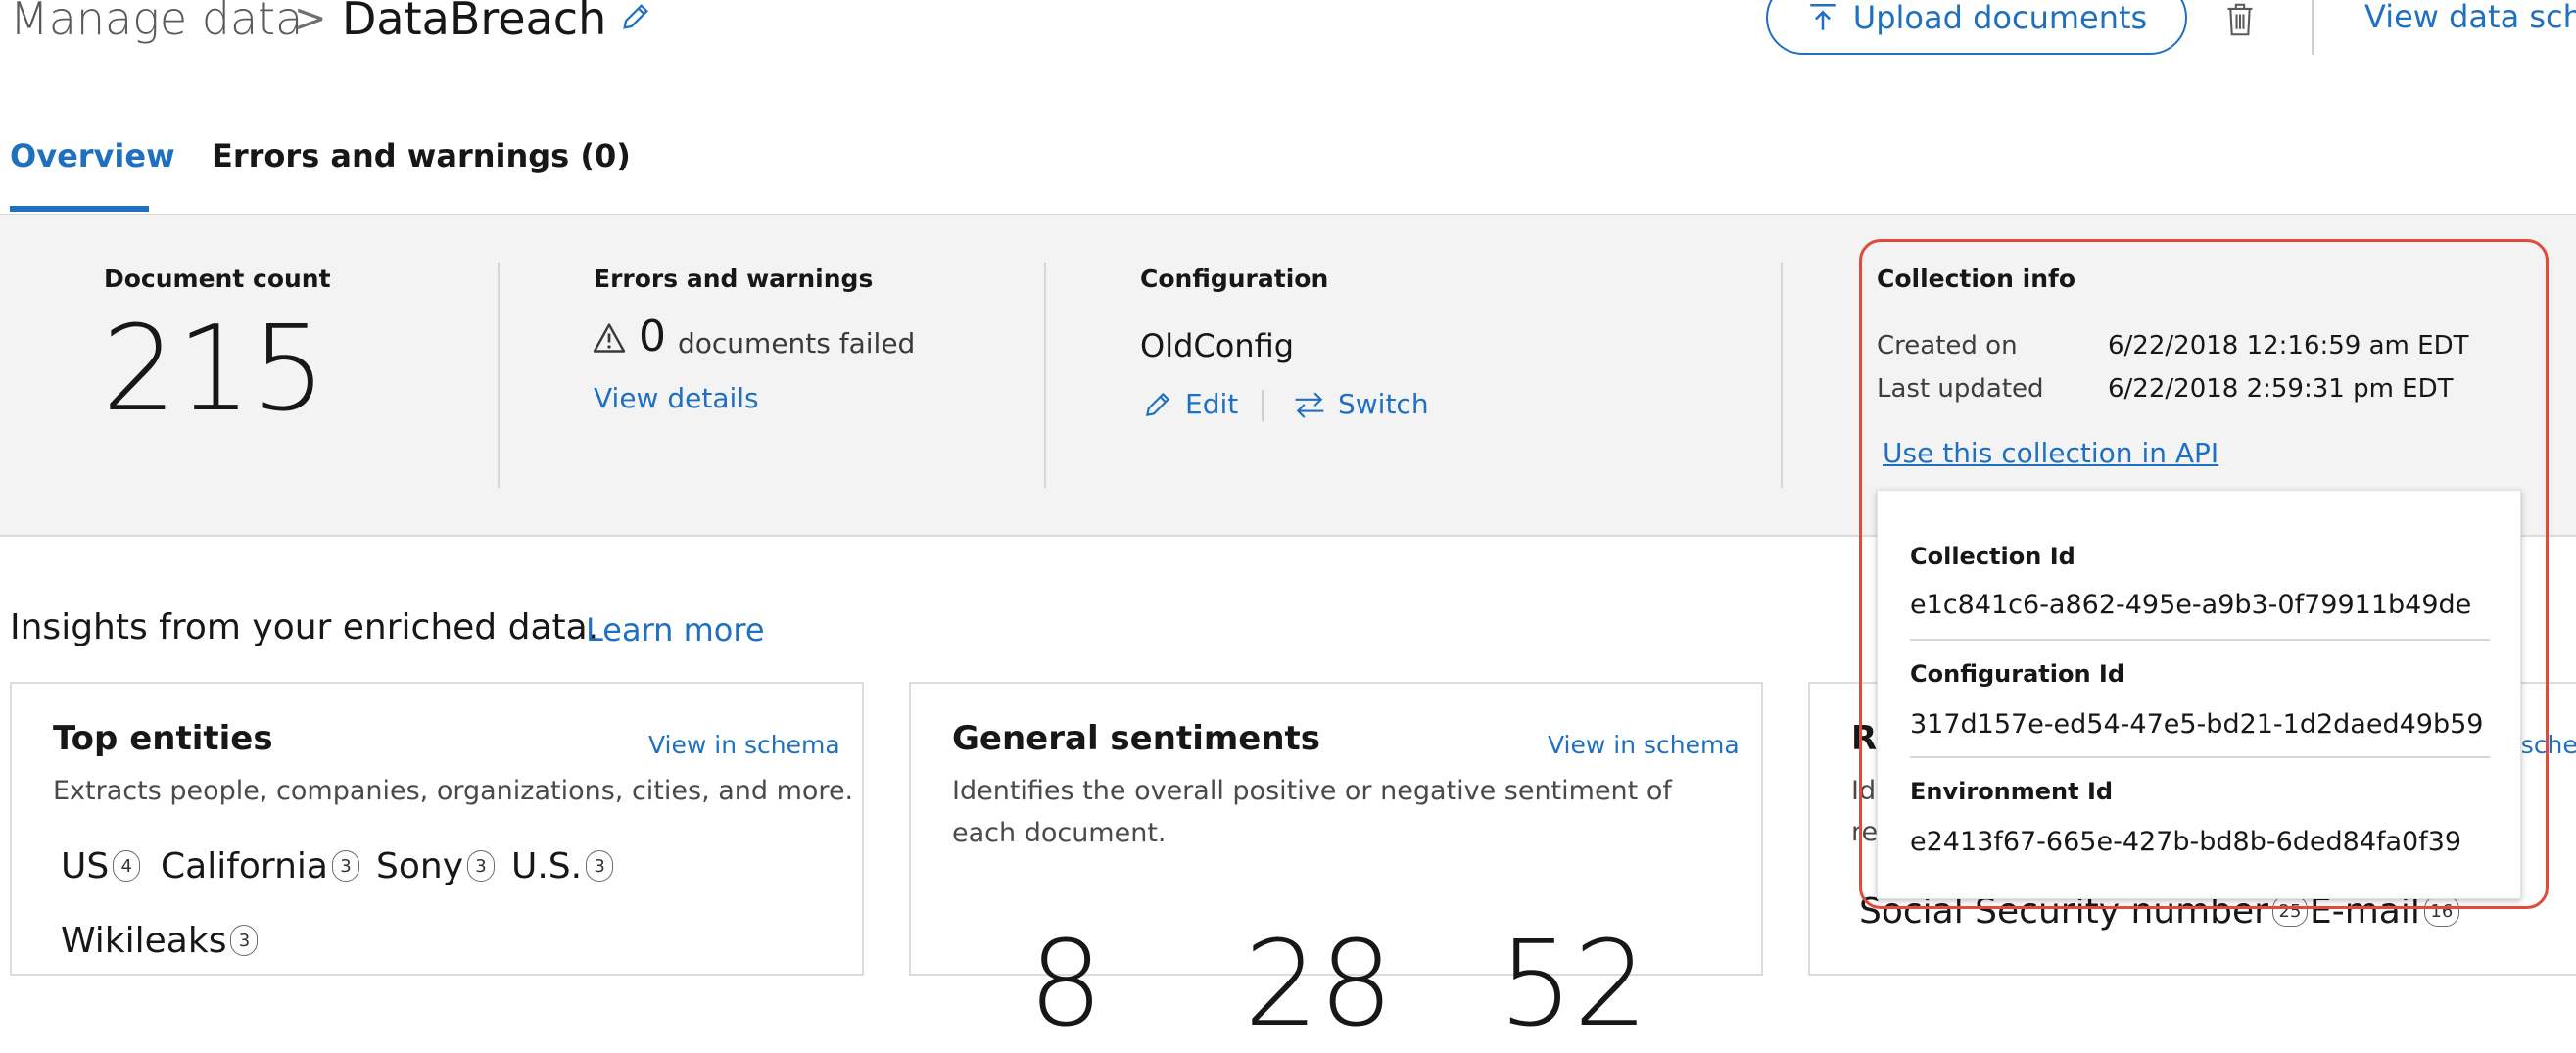 The height and width of the screenshot is (1053, 2576). Describe the element at coordinates (797, 343) in the screenshot. I see `failed-documents-text: documents failed` at that location.